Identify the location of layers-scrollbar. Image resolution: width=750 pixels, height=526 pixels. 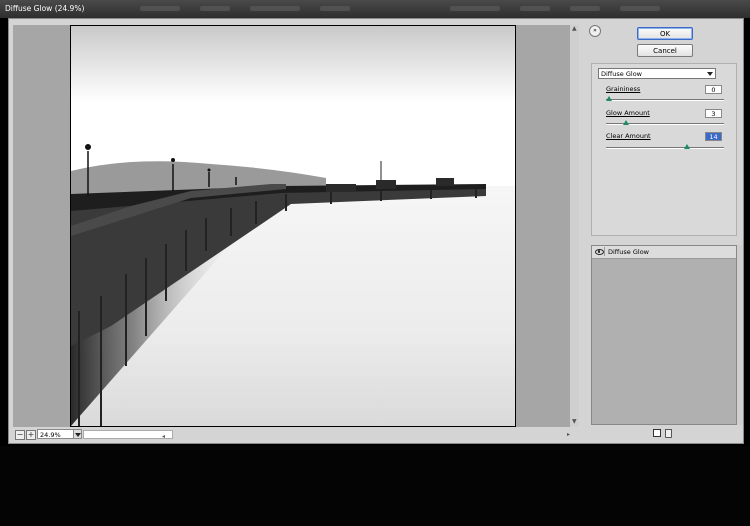
(740, 335).